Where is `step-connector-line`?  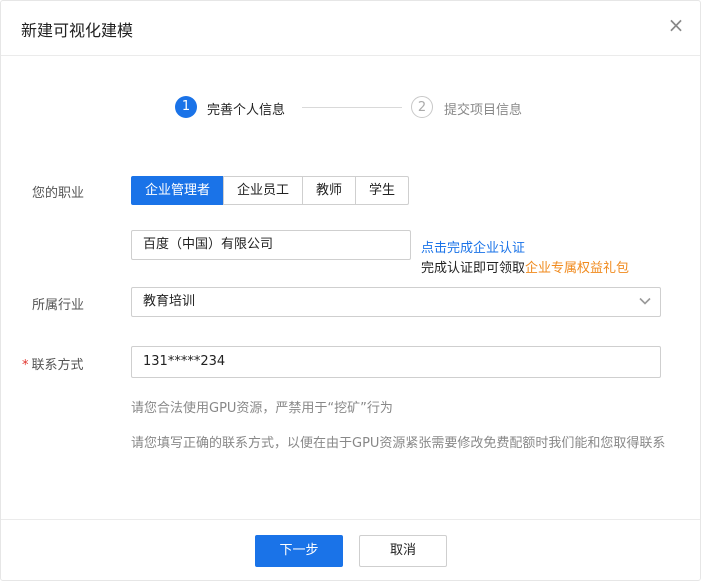 step-connector-line is located at coordinates (352, 107).